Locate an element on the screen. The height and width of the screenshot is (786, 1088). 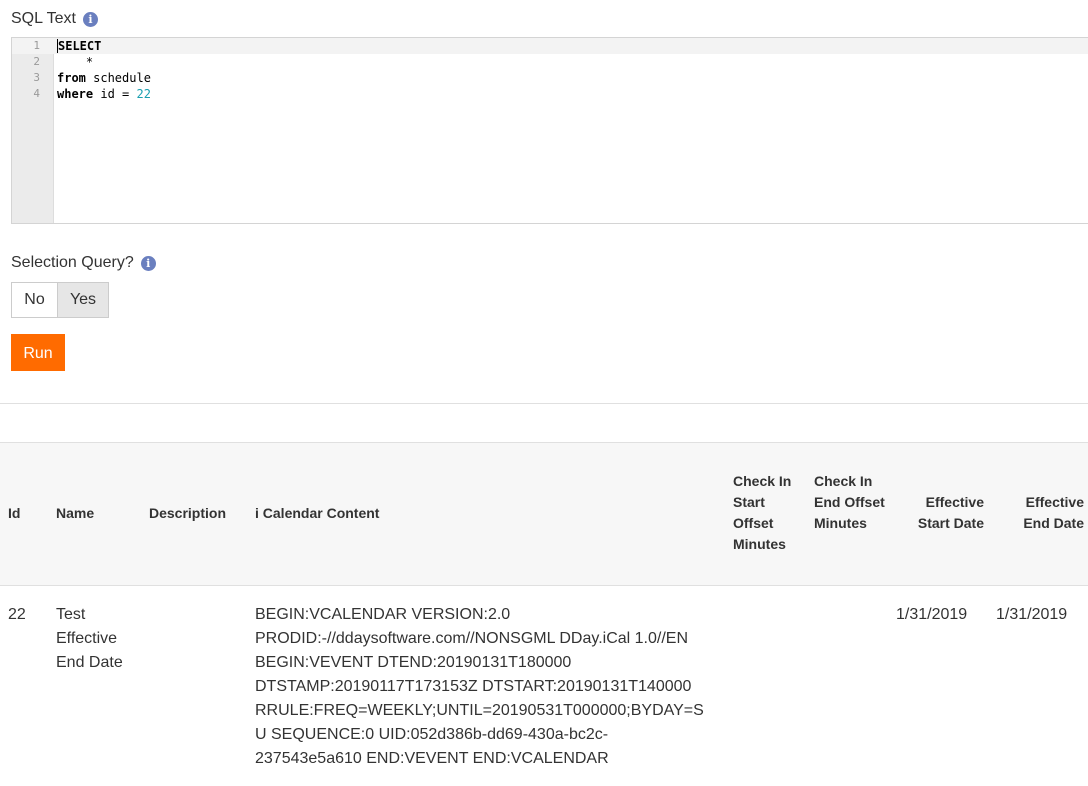
cell-name: Test Effective End Date is located at coordinates (89, 638).